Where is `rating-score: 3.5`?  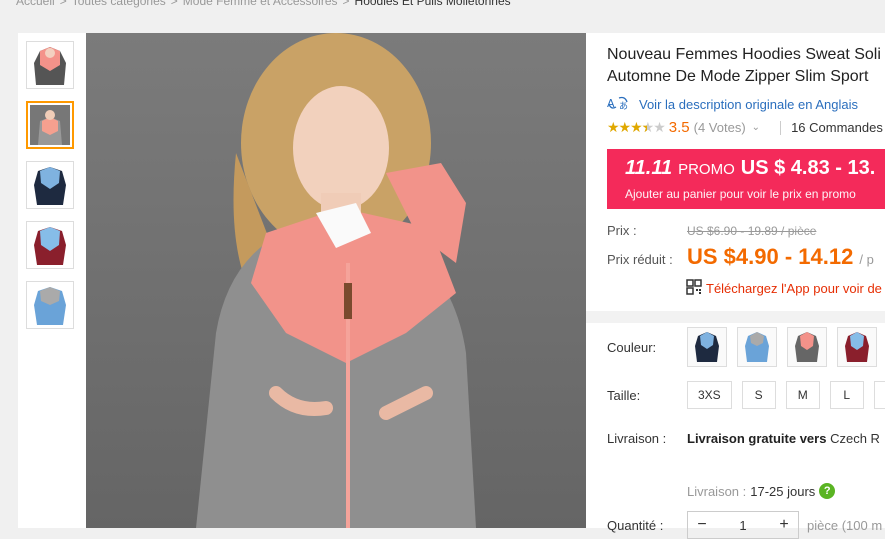 rating-score: 3.5 is located at coordinates (679, 127).